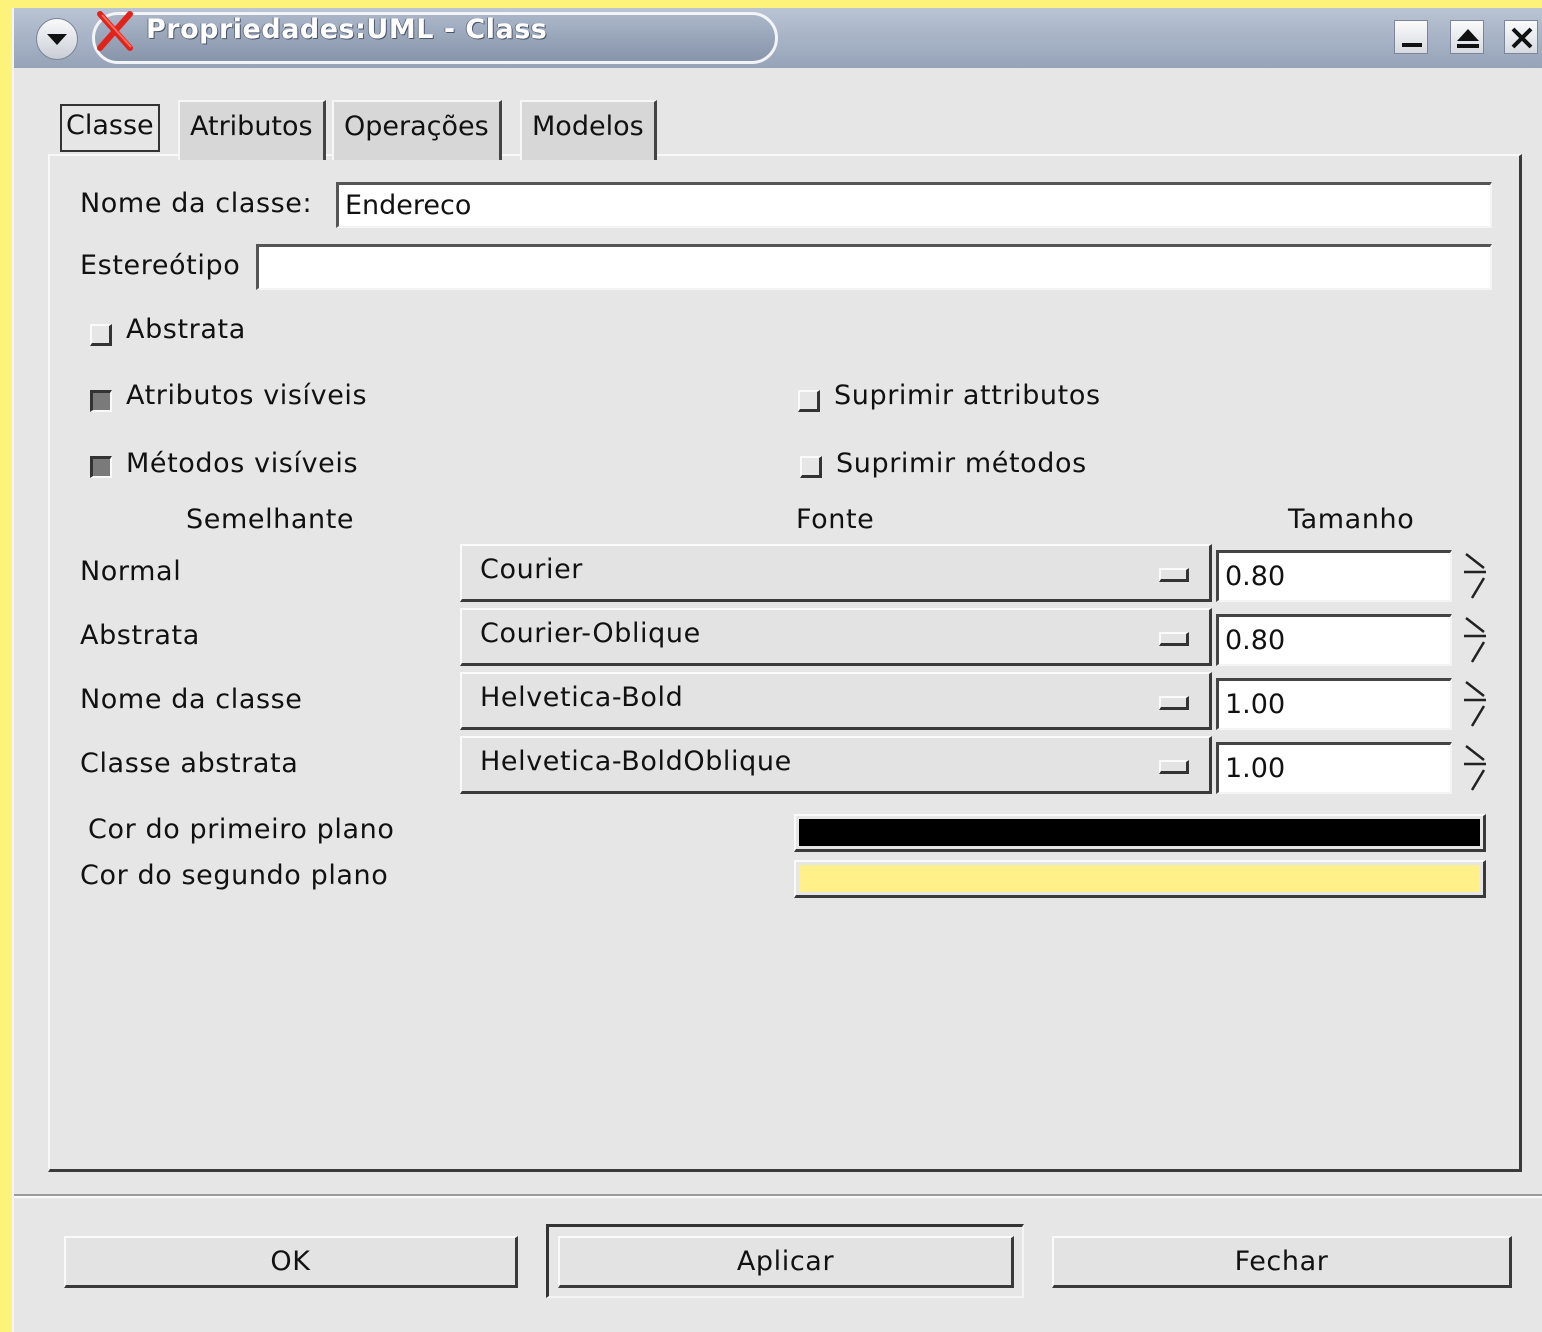 The image size is (1542, 1332). I want to click on suppress-methods-label: Suprimir métodos, so click(961, 463).